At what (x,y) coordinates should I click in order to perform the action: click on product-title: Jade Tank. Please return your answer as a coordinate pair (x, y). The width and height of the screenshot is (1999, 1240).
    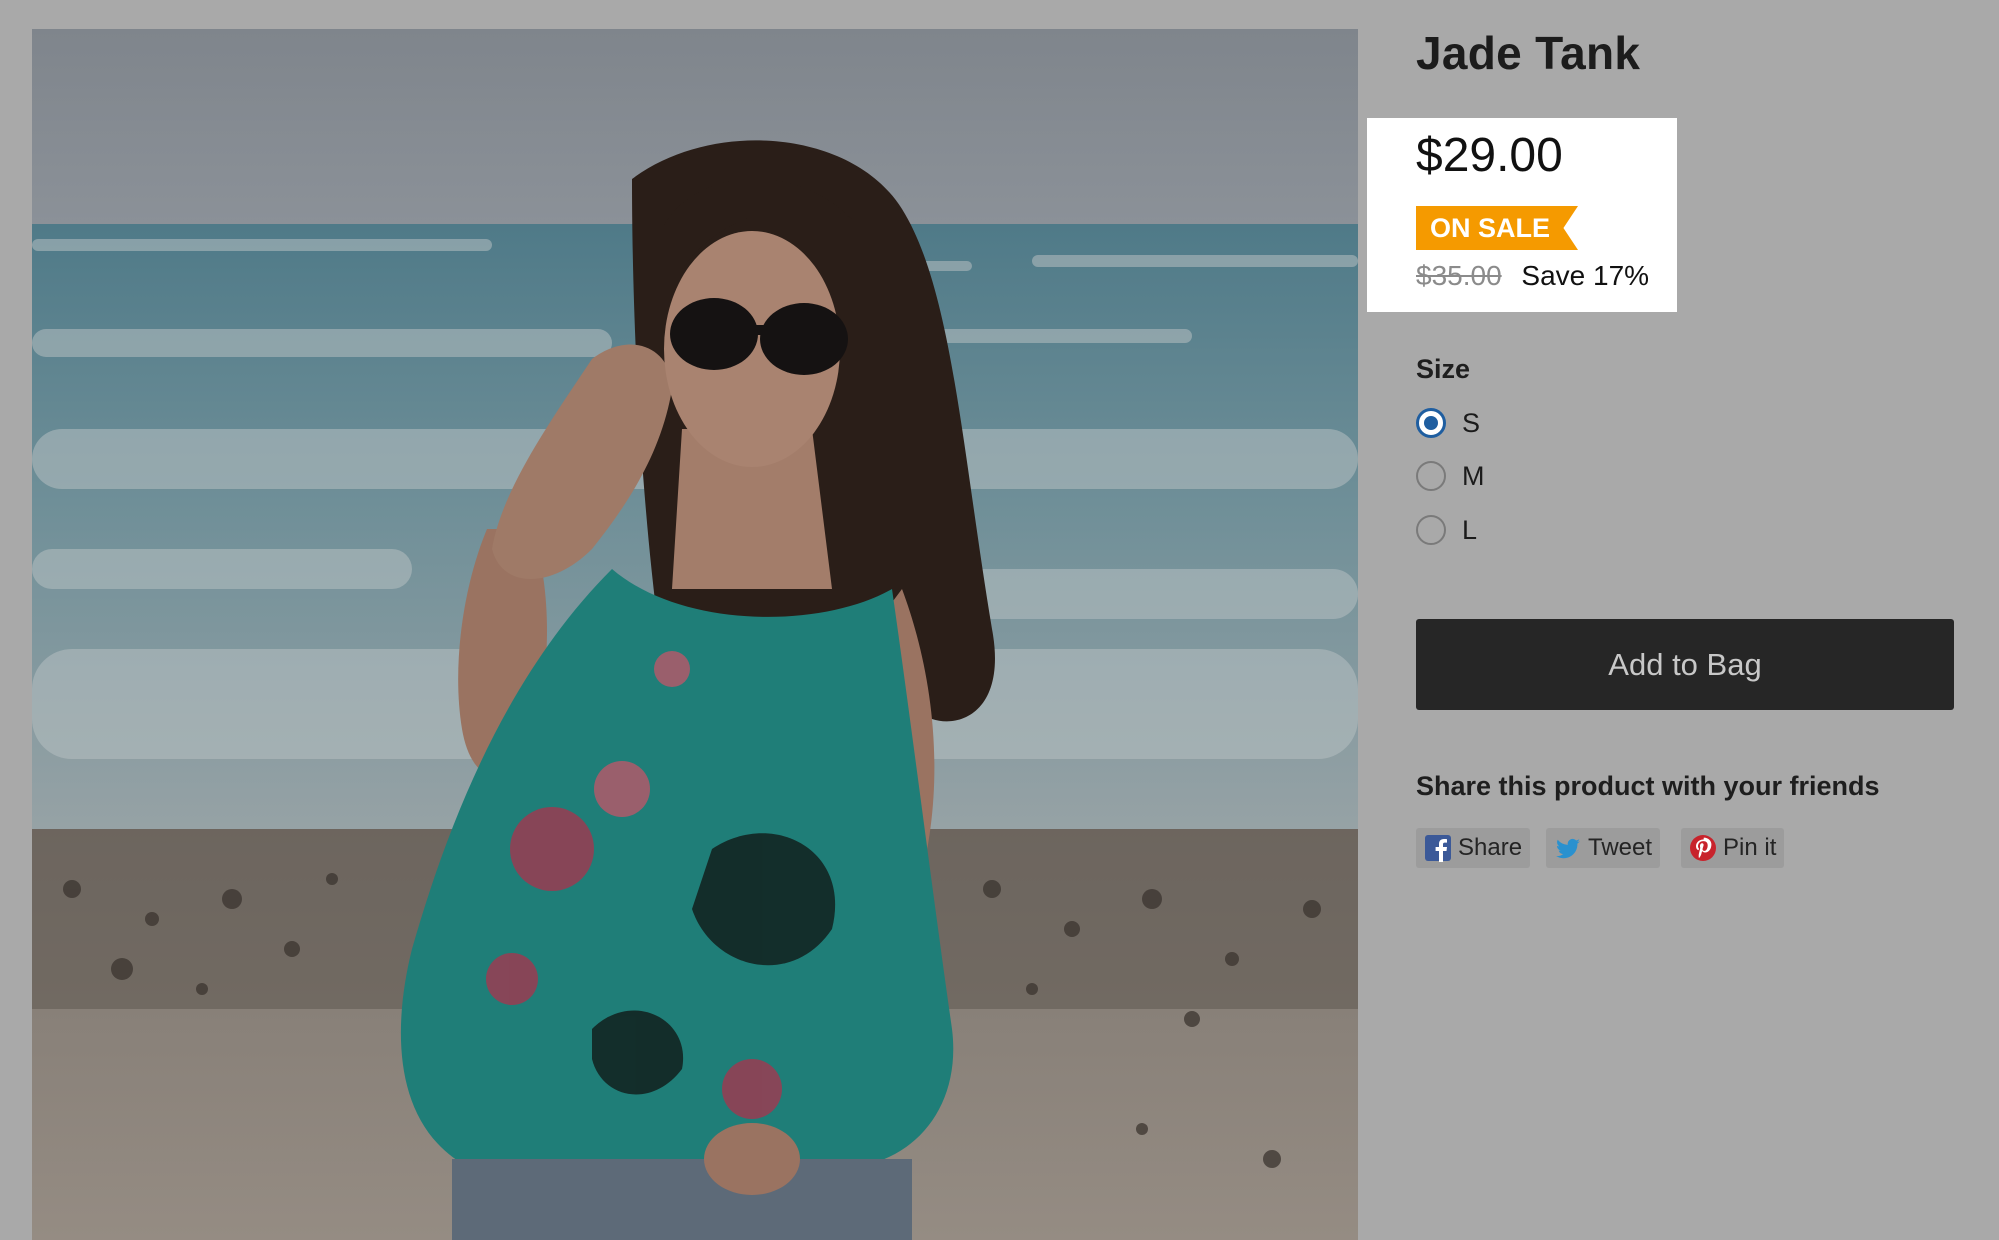
    Looking at the image, I should click on (1528, 53).